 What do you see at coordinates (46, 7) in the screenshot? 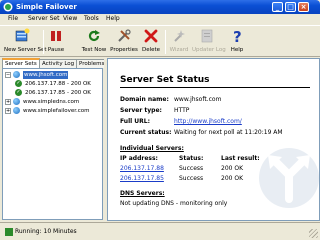
I see `window-title: Simple Failover` at bounding box center [46, 7].